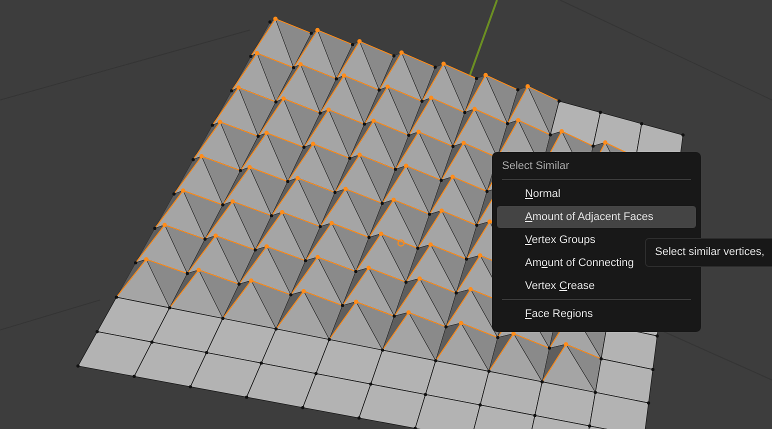  What do you see at coordinates (535, 166) in the screenshot?
I see `menu-title: Select Similar` at bounding box center [535, 166].